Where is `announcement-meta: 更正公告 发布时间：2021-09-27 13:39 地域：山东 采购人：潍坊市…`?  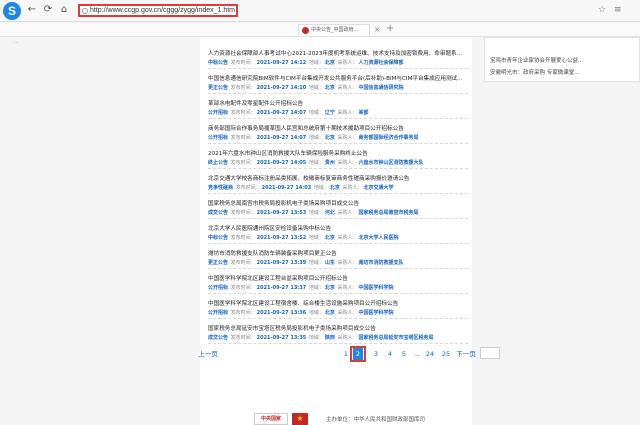 announcement-meta: 更正公告 发布时间：2021-09-27 13:39 地域：山东 采购人：潍坊市… is located at coordinates (338, 262).